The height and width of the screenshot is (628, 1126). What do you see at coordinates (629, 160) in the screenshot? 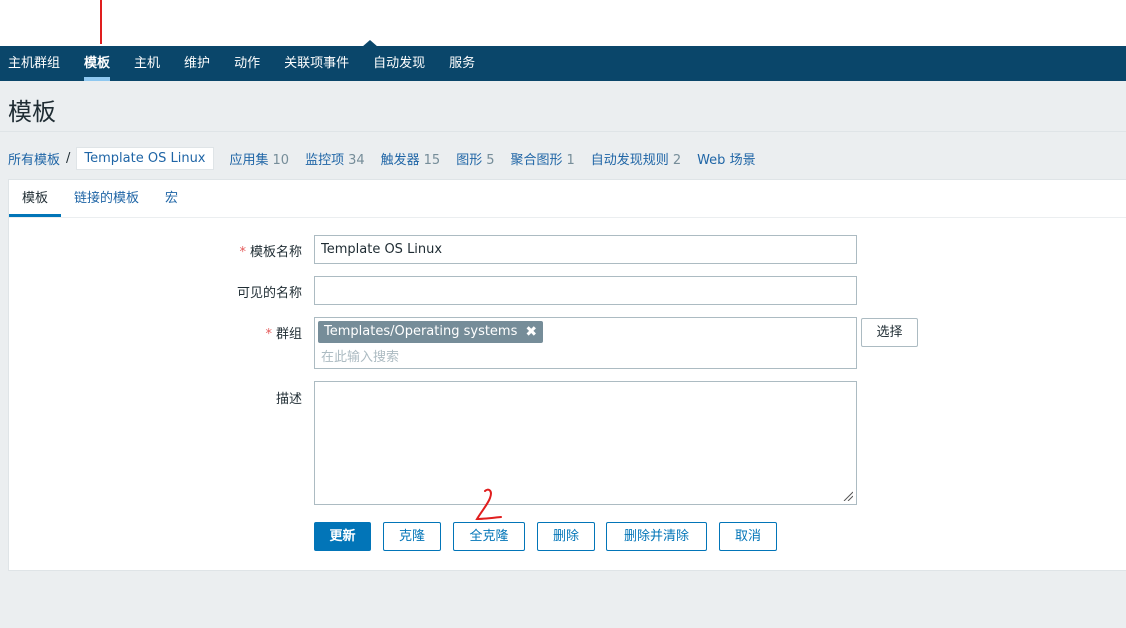
I see `breadcrumb-discovery-rules-label: 自动发现规则` at bounding box center [629, 160].